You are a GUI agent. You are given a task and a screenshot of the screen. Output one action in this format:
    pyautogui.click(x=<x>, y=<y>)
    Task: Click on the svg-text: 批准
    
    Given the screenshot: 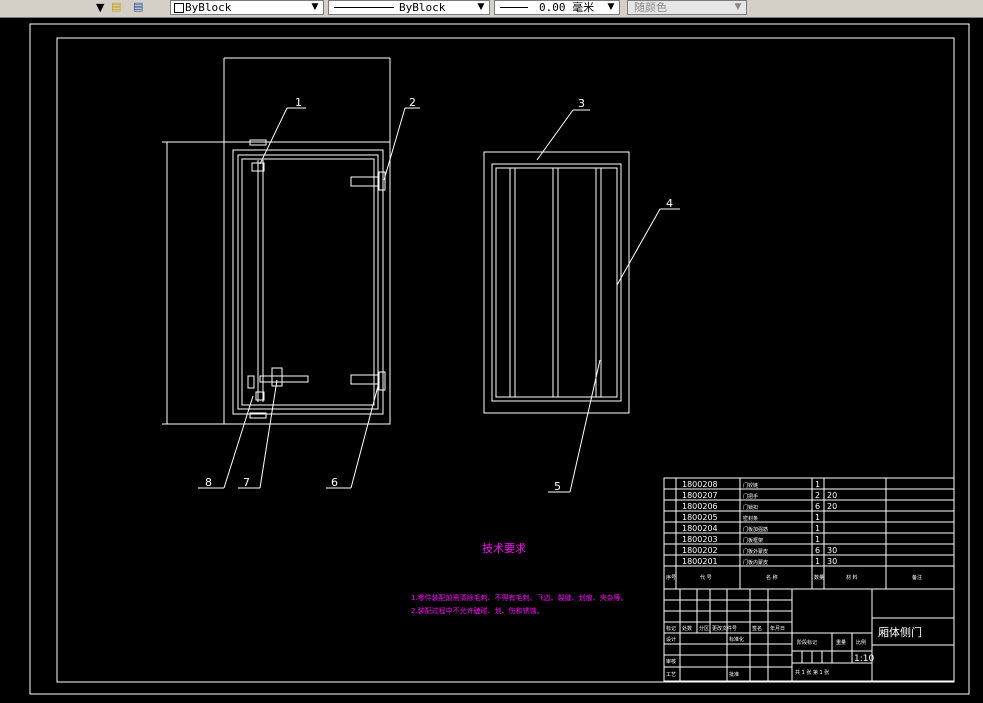 What is the action you would take?
    pyautogui.click(x=734, y=674)
    